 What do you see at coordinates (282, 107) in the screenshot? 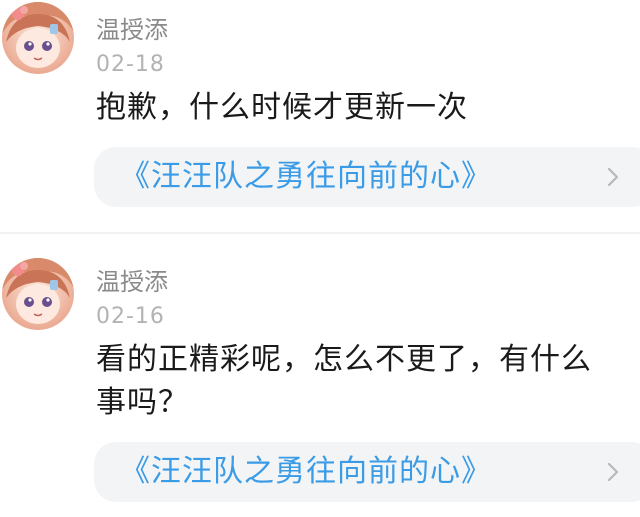
I see `comment-text: 抱歉，什么时候才更新一次` at bounding box center [282, 107].